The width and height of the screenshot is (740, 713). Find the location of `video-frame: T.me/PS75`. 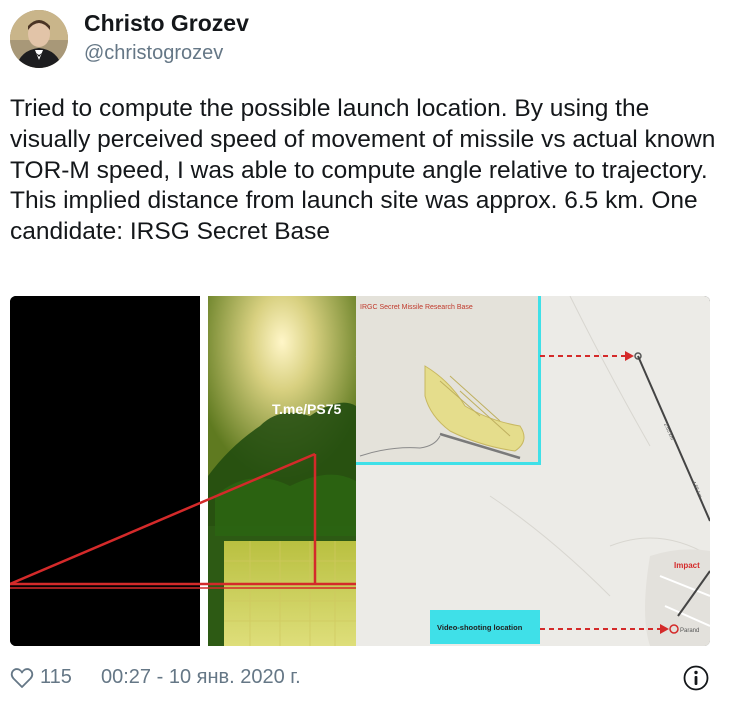

video-frame: T.me/PS75 is located at coordinates (282, 471).